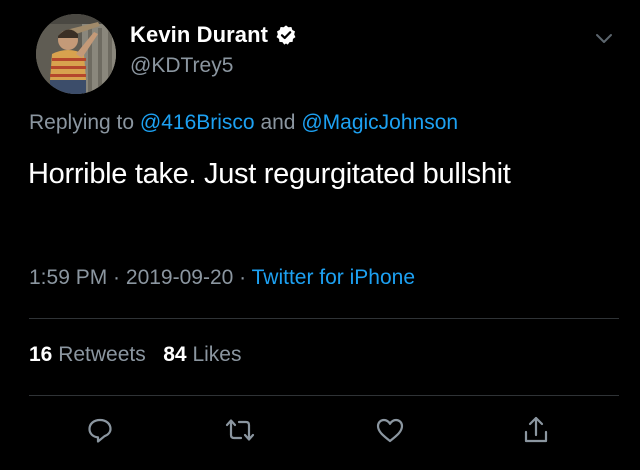  What do you see at coordinates (278, 122) in the screenshot?
I see `reply-joiner: and` at bounding box center [278, 122].